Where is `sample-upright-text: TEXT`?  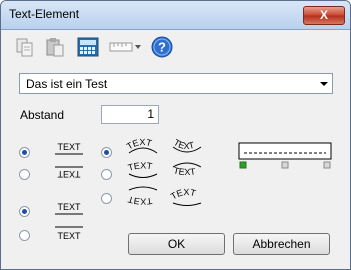
sample-upright-text: TEXT is located at coordinates (69, 147).